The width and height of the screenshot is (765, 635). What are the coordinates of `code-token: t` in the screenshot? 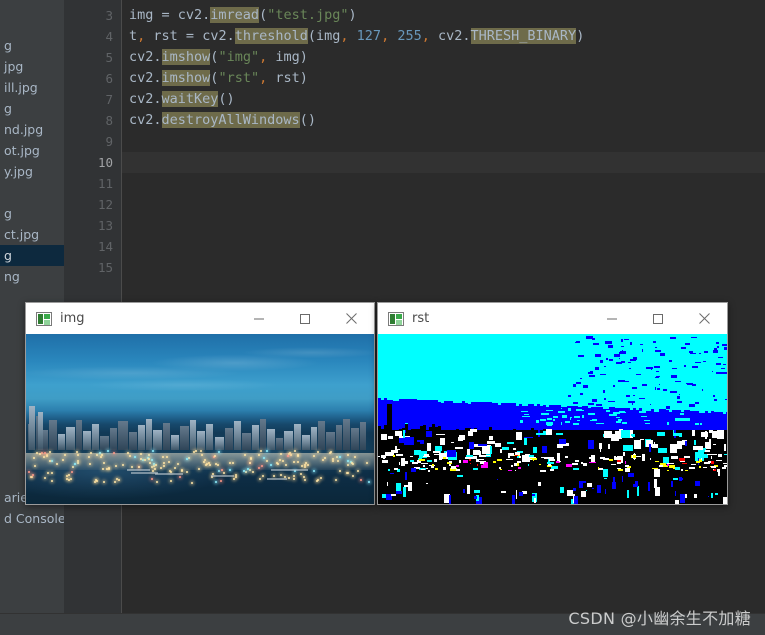 It's located at (133, 36).